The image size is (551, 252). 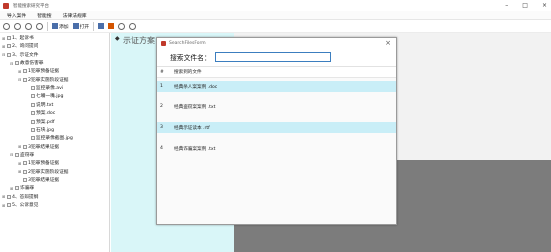 I want to click on tree-node-label: 2、询问提问, so click(x=25, y=47).